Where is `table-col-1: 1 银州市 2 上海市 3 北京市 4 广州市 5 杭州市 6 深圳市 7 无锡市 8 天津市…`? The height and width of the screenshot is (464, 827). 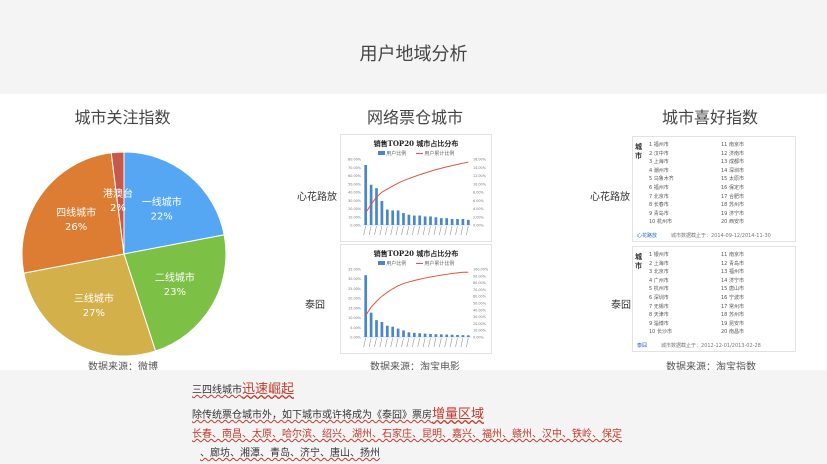
table-col-1: 1 银州市 2 上海市 3 北京市 4 广州市 5 杭州市 6 深圳市 7 无锡市 8 天津市… is located at coordinates (660, 294).